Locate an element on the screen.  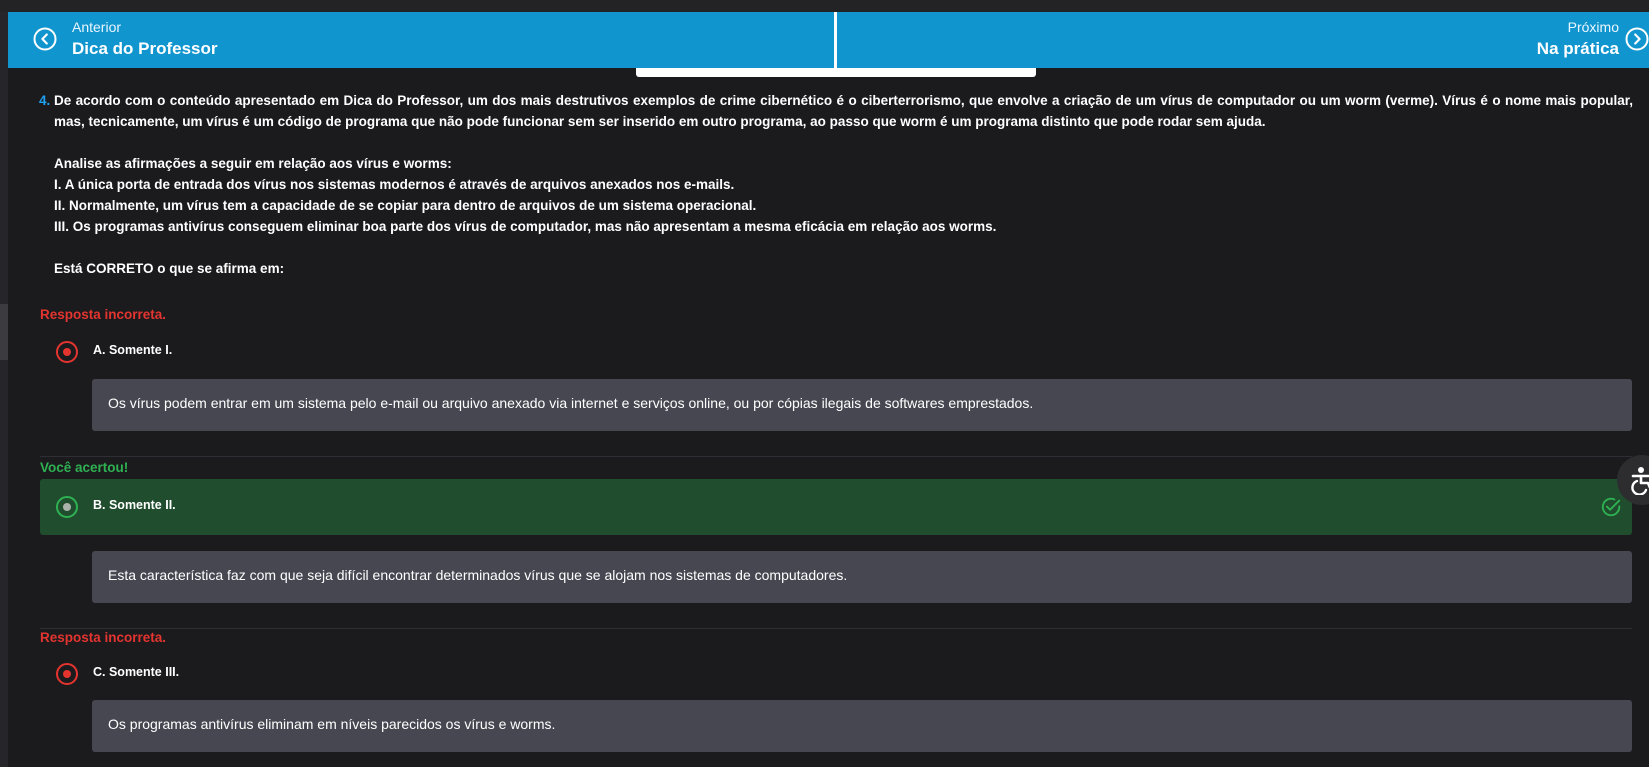
previous-title: Dica do Professor is located at coordinates (145, 48).